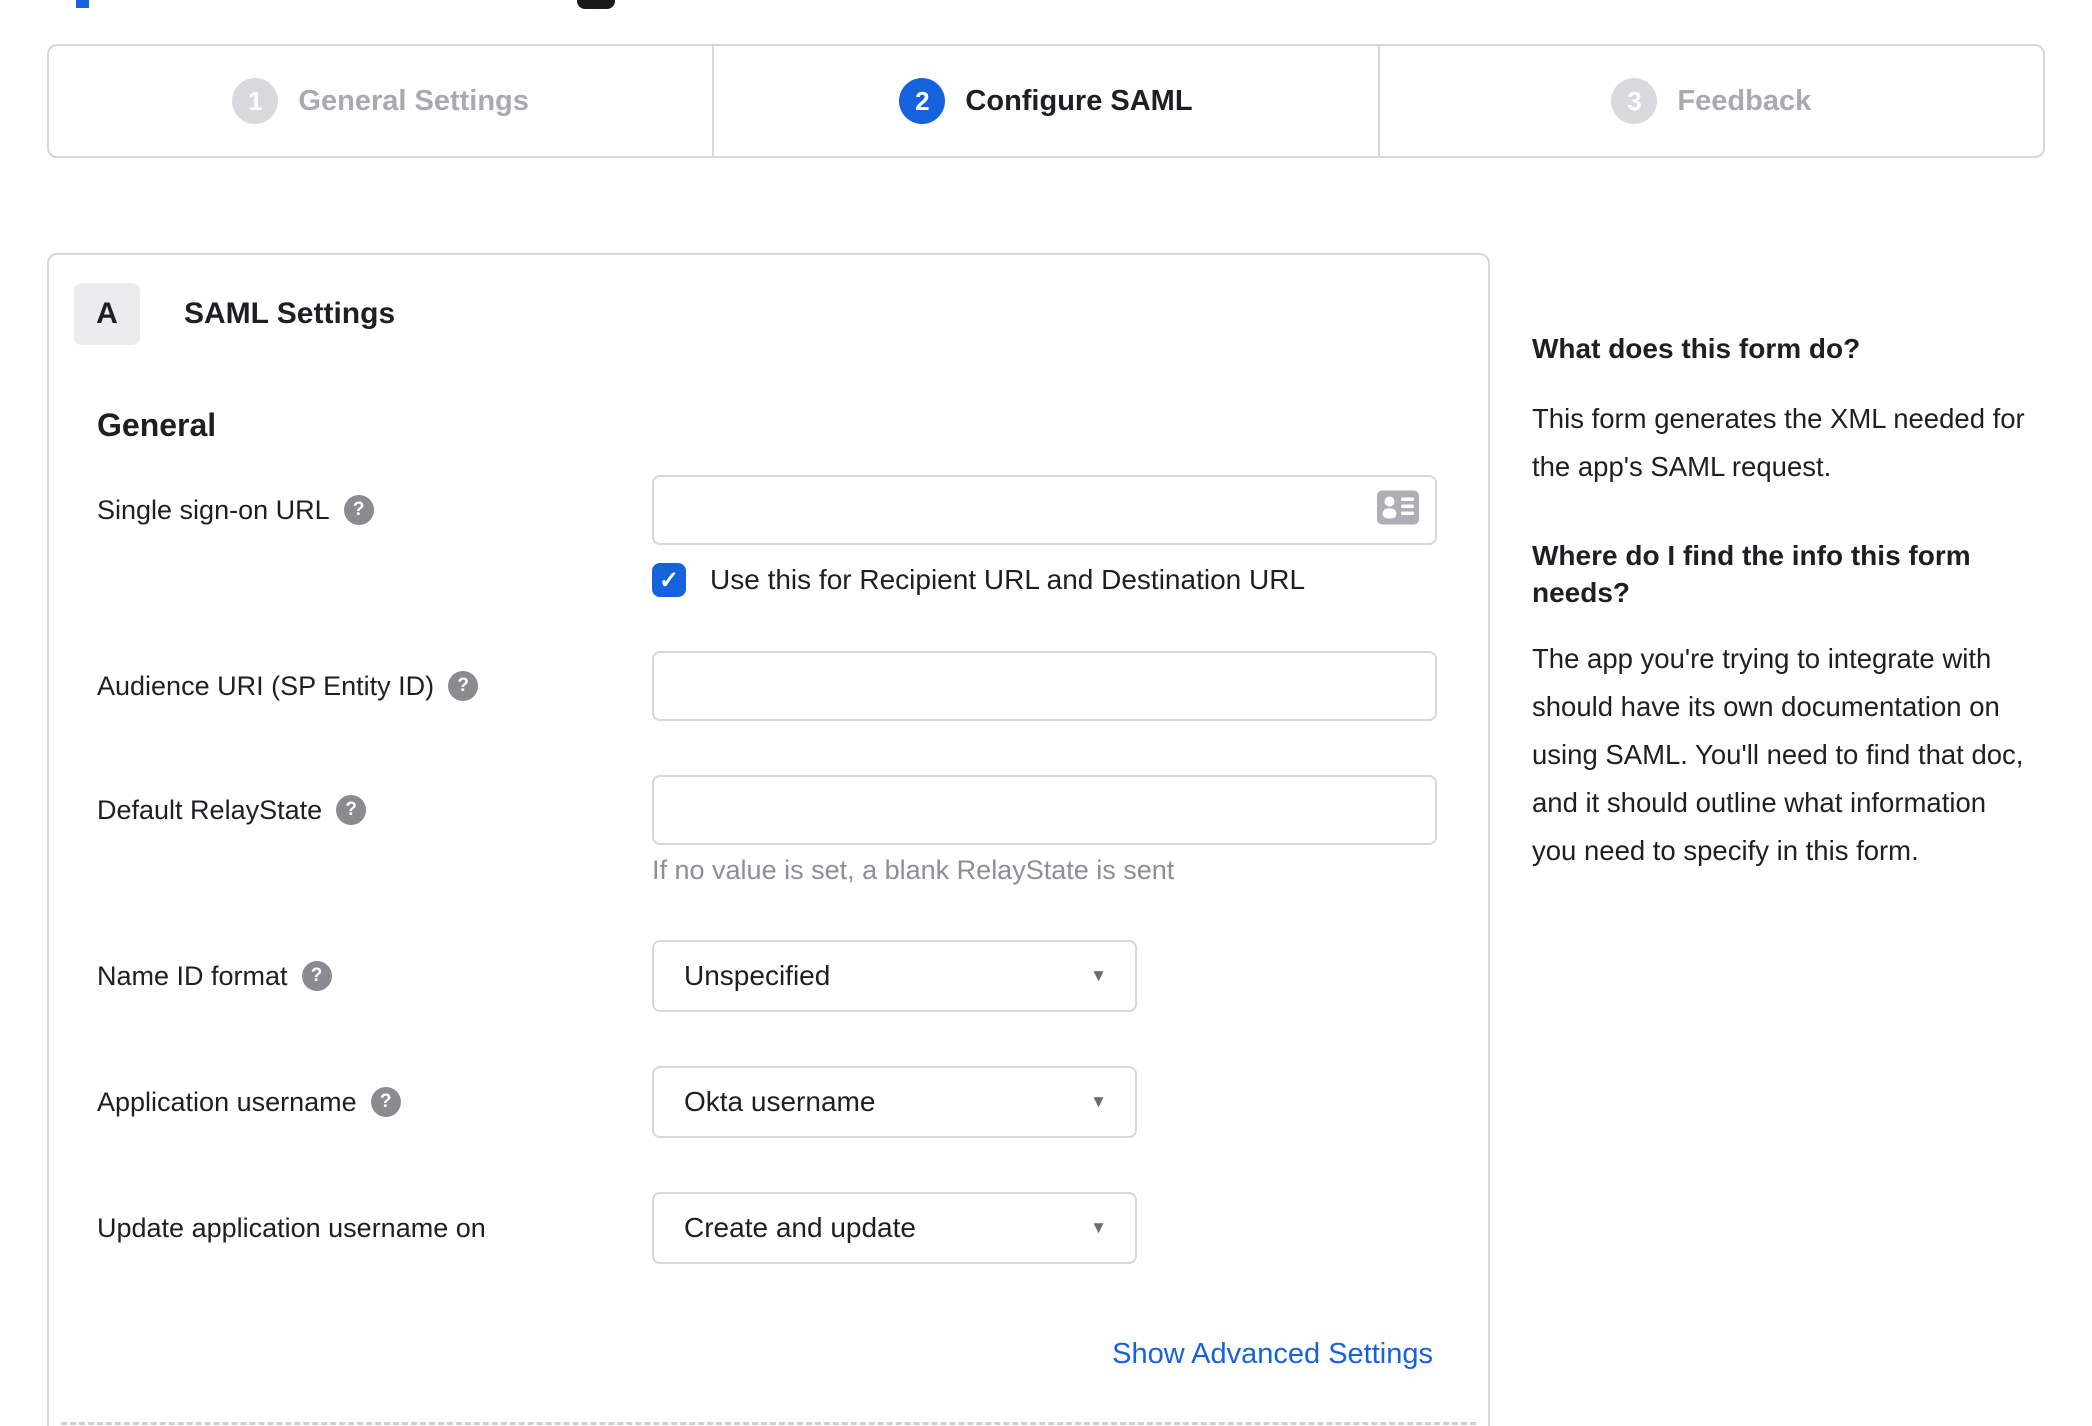  Describe the element at coordinates (210, 809) in the screenshot. I see `default-relaystate-label: Default RelayState` at that location.